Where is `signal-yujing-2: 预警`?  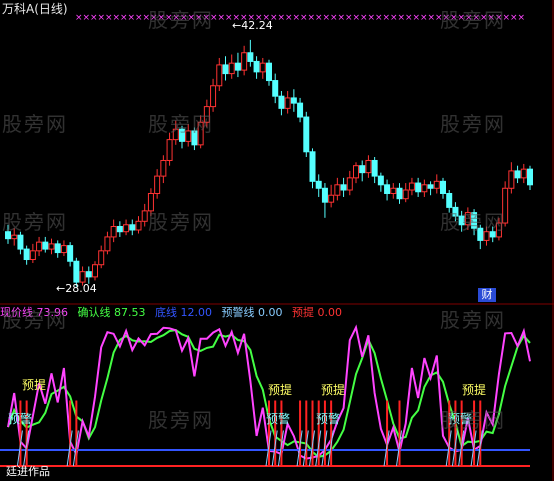
signal-yujing-2: 预警 is located at coordinates (278, 419).